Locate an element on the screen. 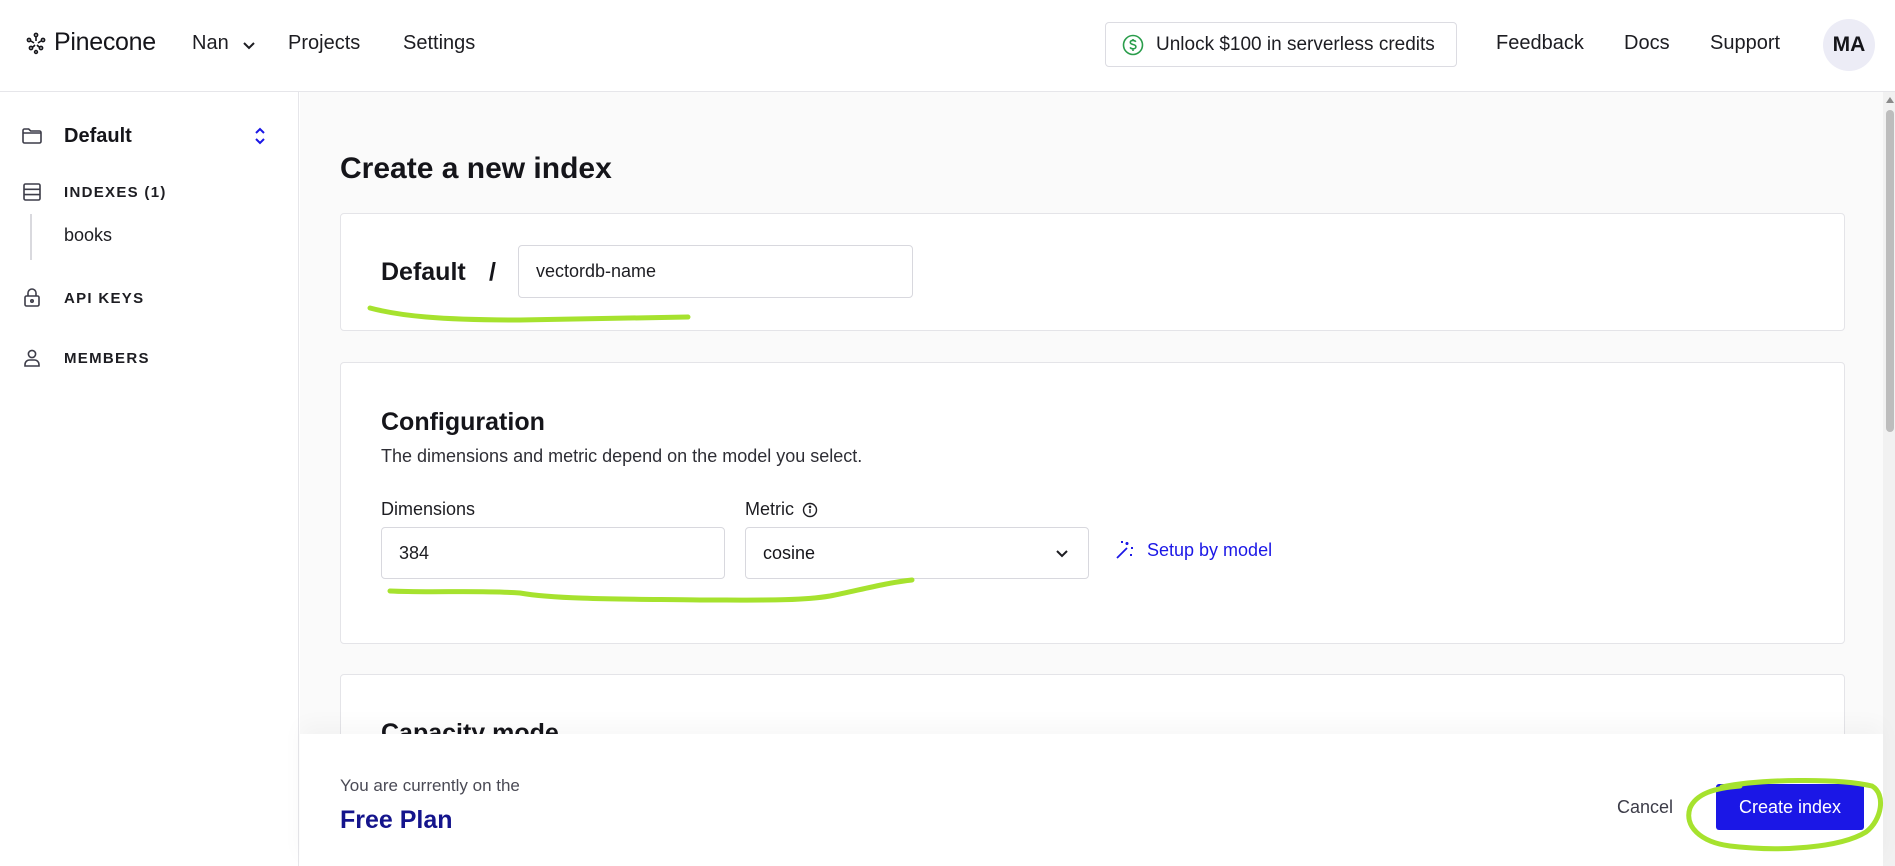  sidebar-item-api-keys: API KEYS is located at coordinates (82, 298).